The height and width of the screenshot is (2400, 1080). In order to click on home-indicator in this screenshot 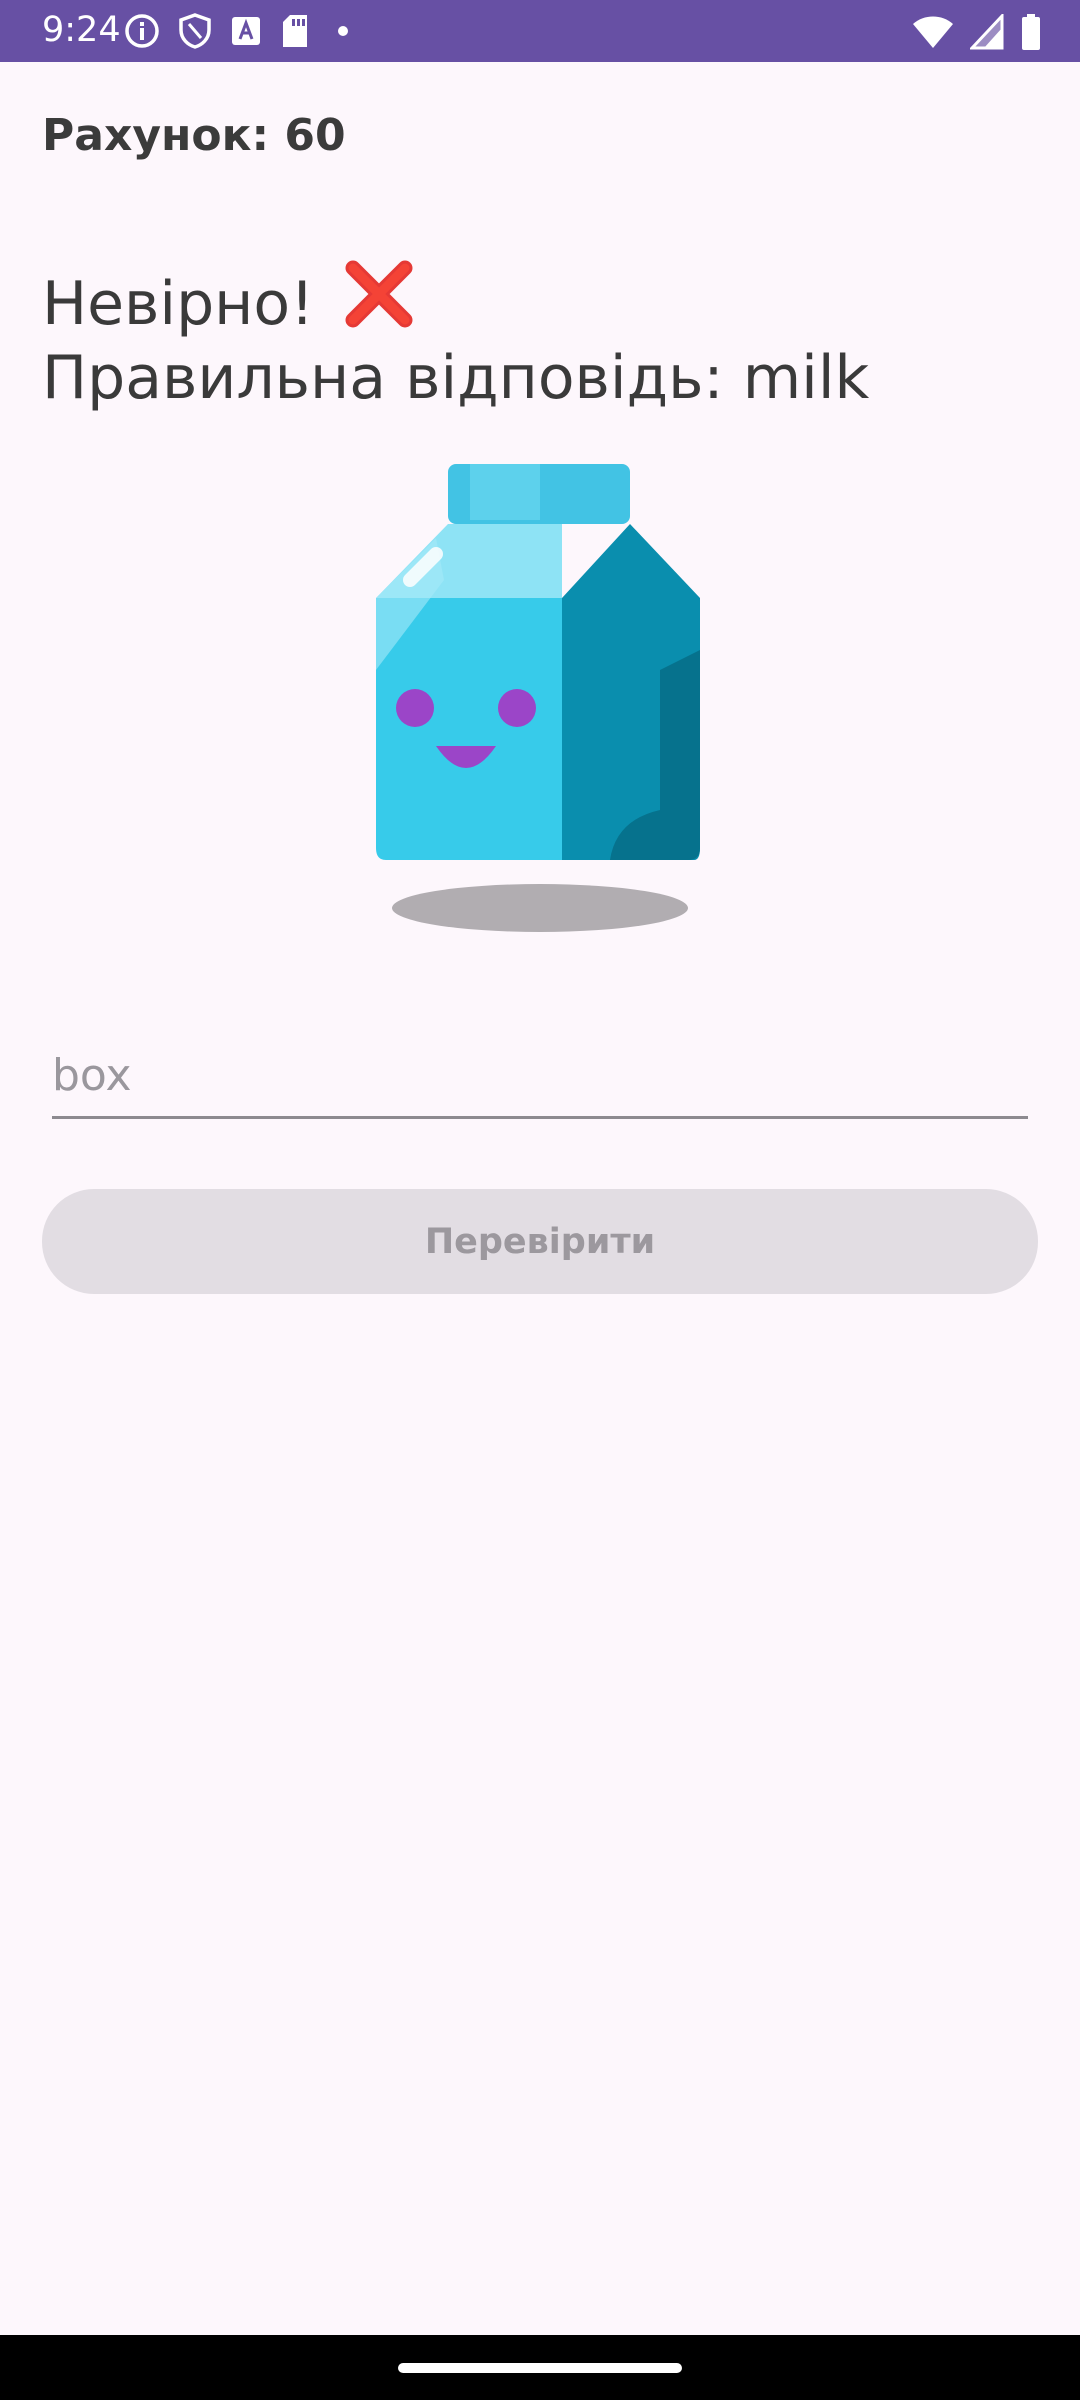, I will do `click(540, 2368)`.